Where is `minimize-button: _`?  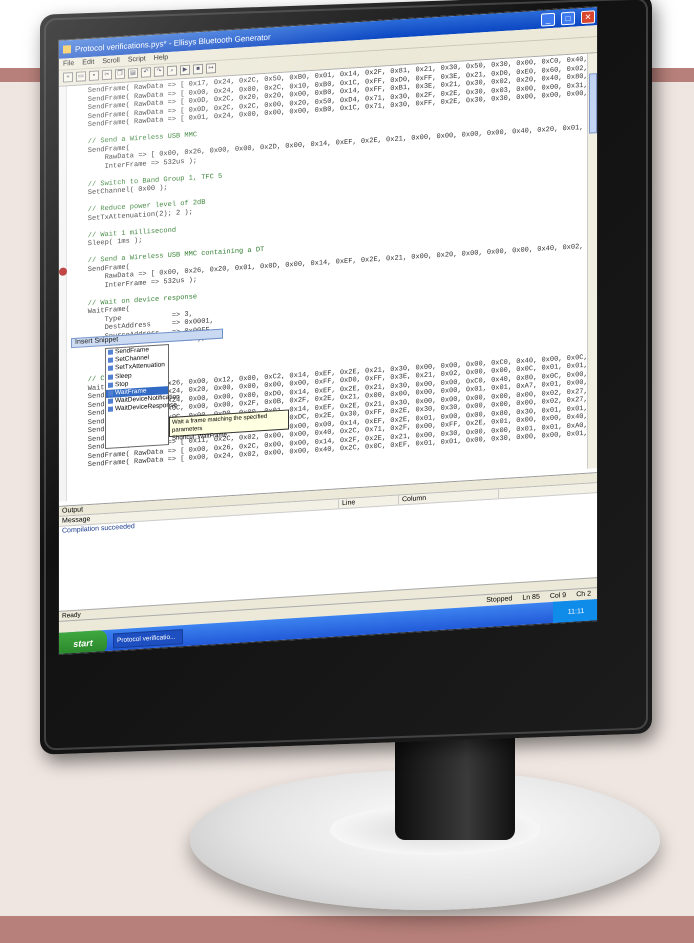
minimize-button: _ is located at coordinates (548, 19).